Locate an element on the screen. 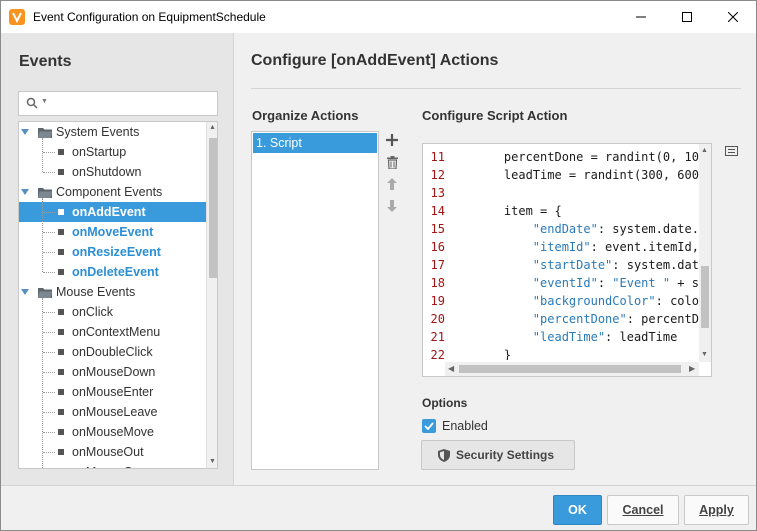 This screenshot has width=757, height=531. editor-vertical-scrollbar: ▲ ▼ is located at coordinates (705, 253).